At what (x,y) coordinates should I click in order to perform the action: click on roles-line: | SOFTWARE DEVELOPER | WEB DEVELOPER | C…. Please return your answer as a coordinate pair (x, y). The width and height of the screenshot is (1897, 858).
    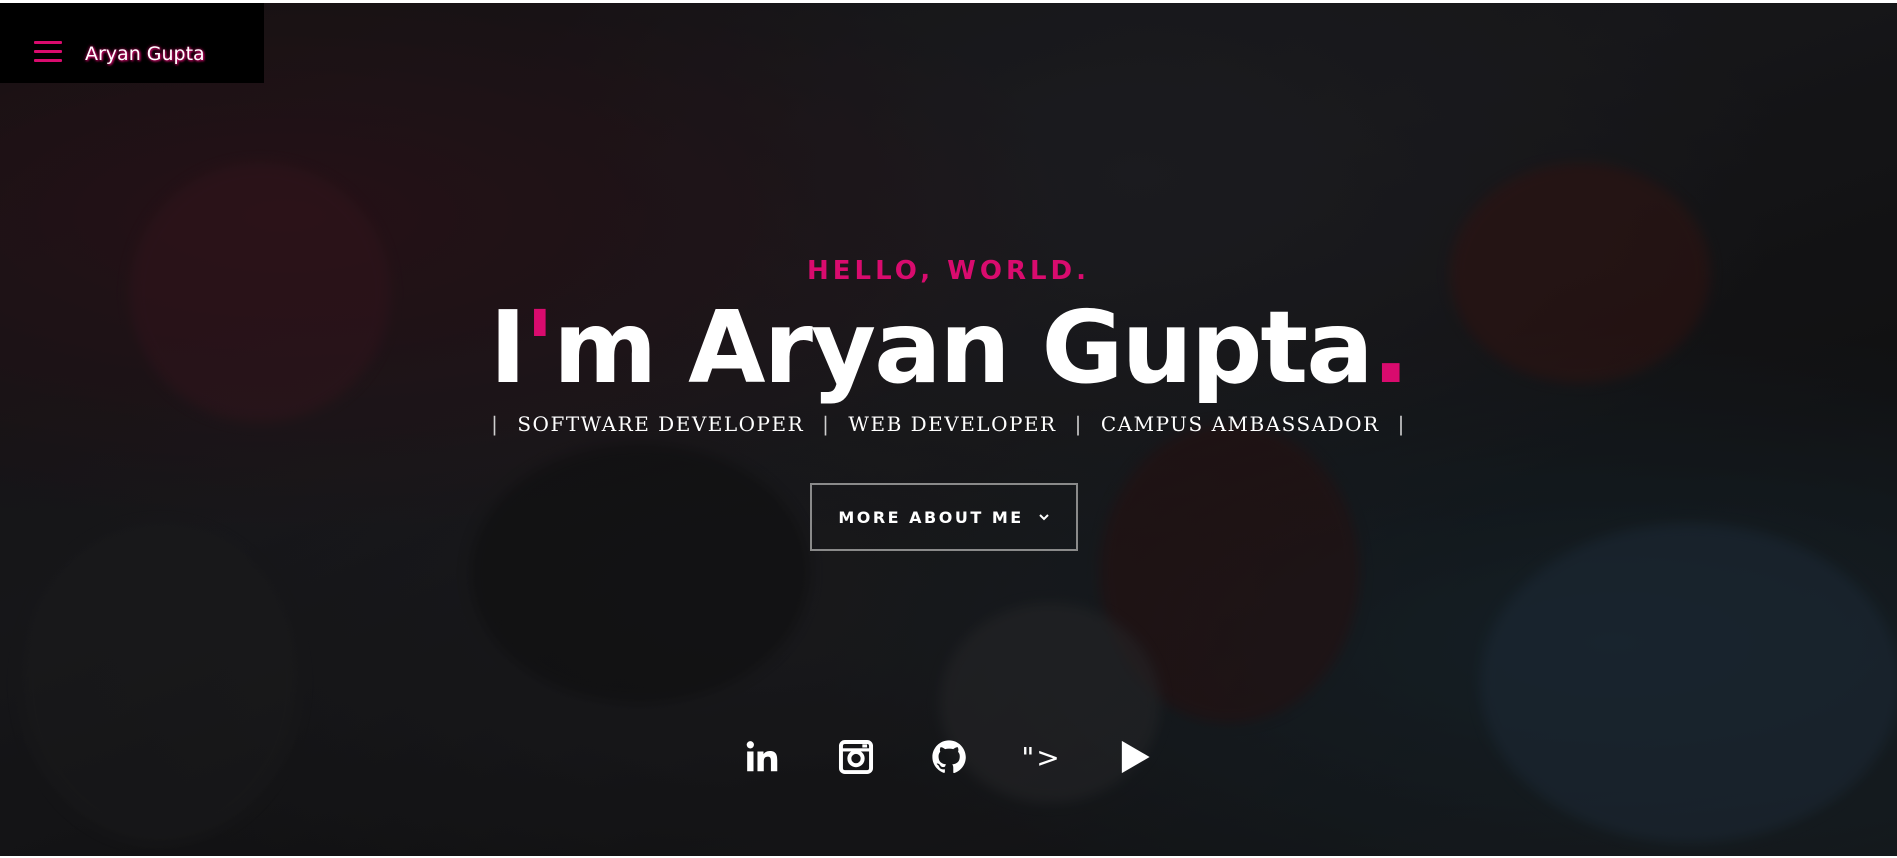
    Looking at the image, I should click on (948, 424).